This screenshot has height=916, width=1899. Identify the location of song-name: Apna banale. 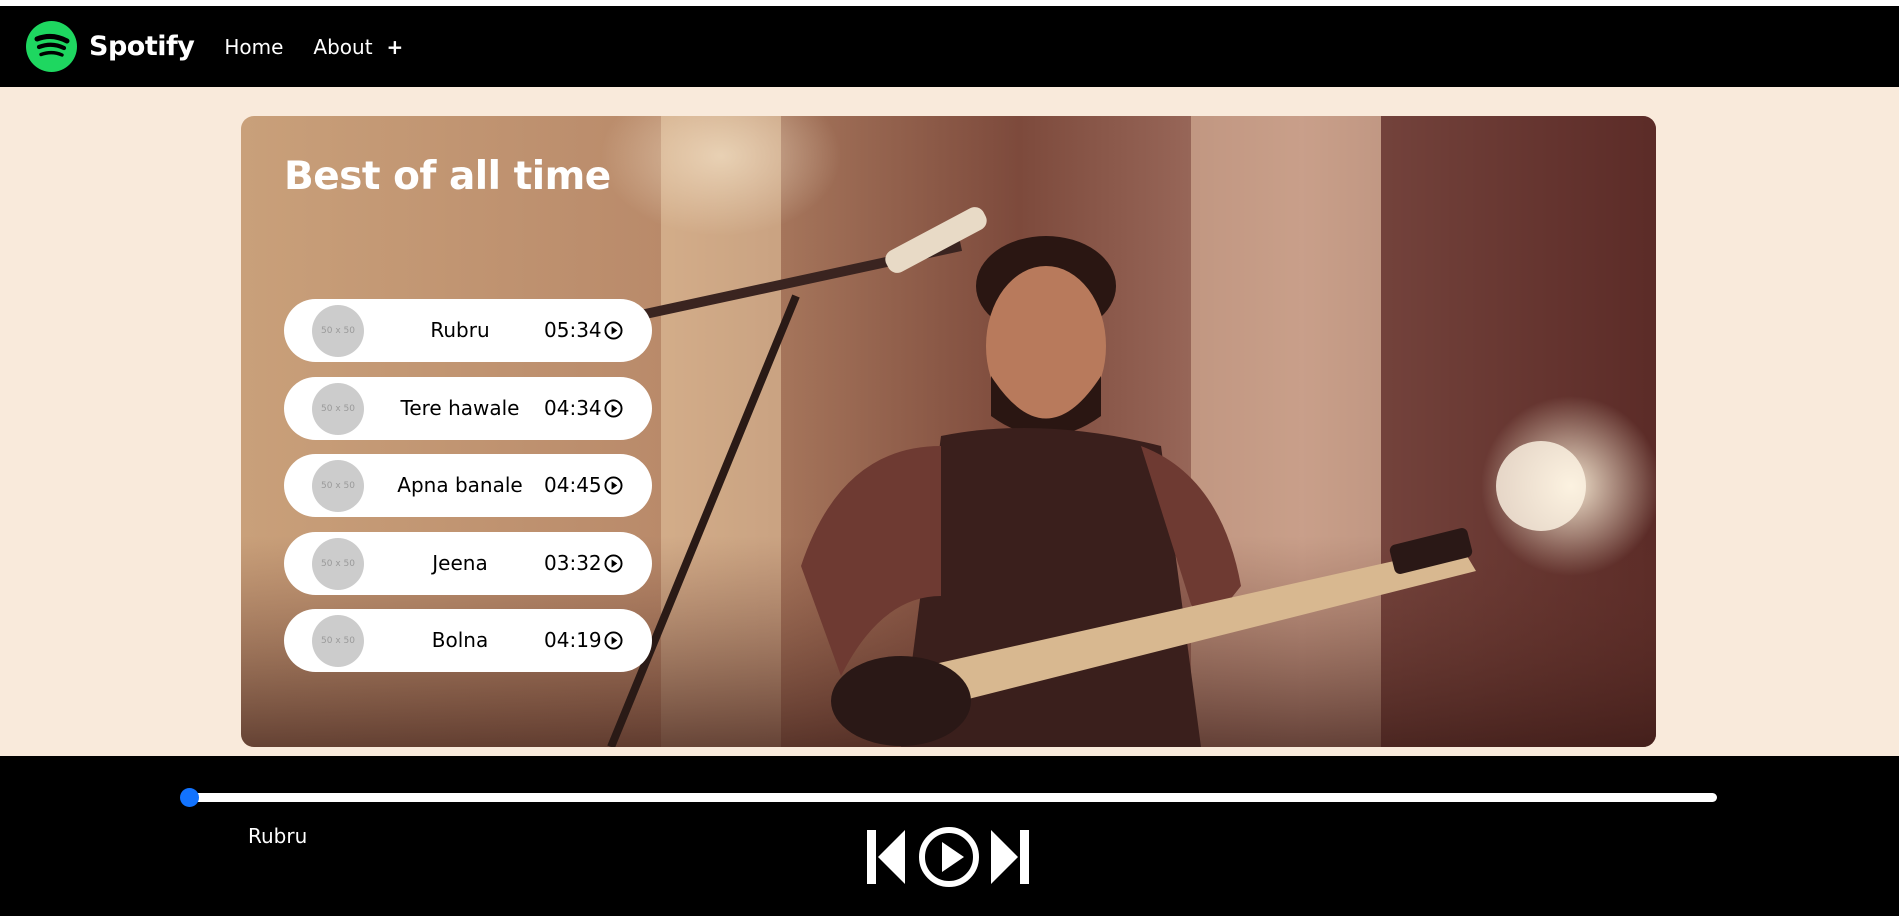
(460, 485).